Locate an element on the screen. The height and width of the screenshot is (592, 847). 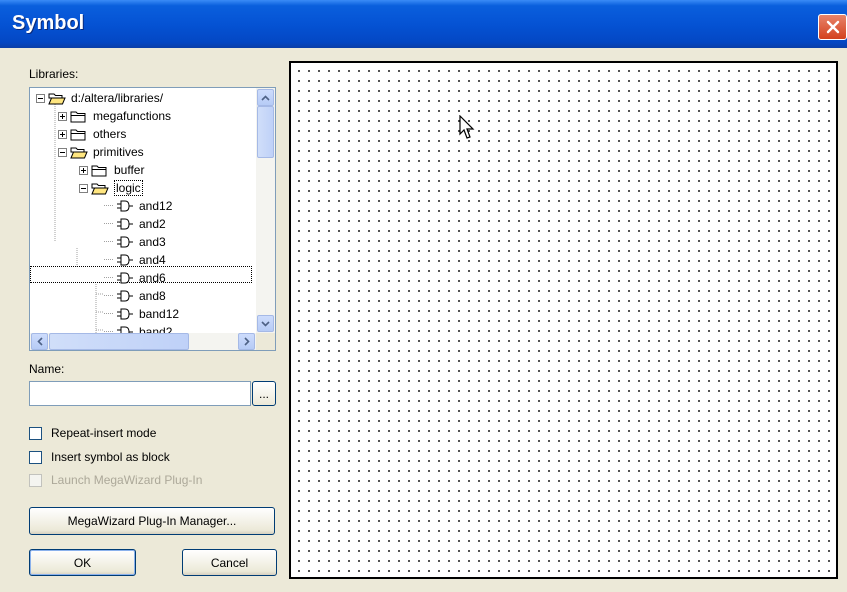
cancel-button: Cancel is located at coordinates (229, 562).